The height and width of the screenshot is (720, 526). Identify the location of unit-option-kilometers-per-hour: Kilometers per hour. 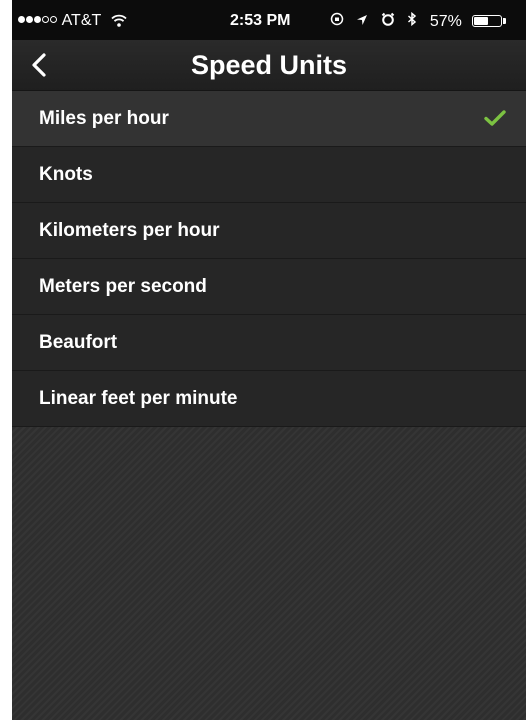
(269, 231).